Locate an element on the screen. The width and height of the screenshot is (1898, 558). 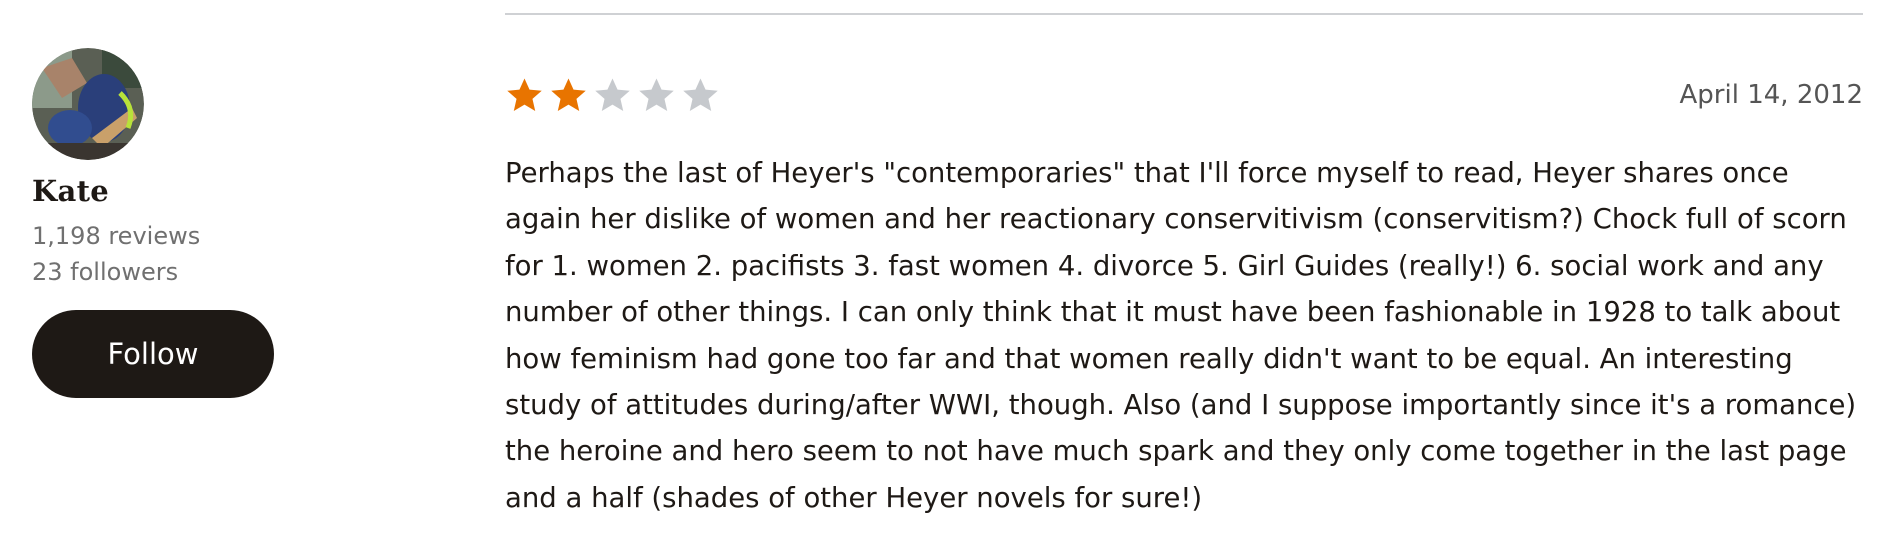
reviewer-name: Kate is located at coordinates (162, 191).